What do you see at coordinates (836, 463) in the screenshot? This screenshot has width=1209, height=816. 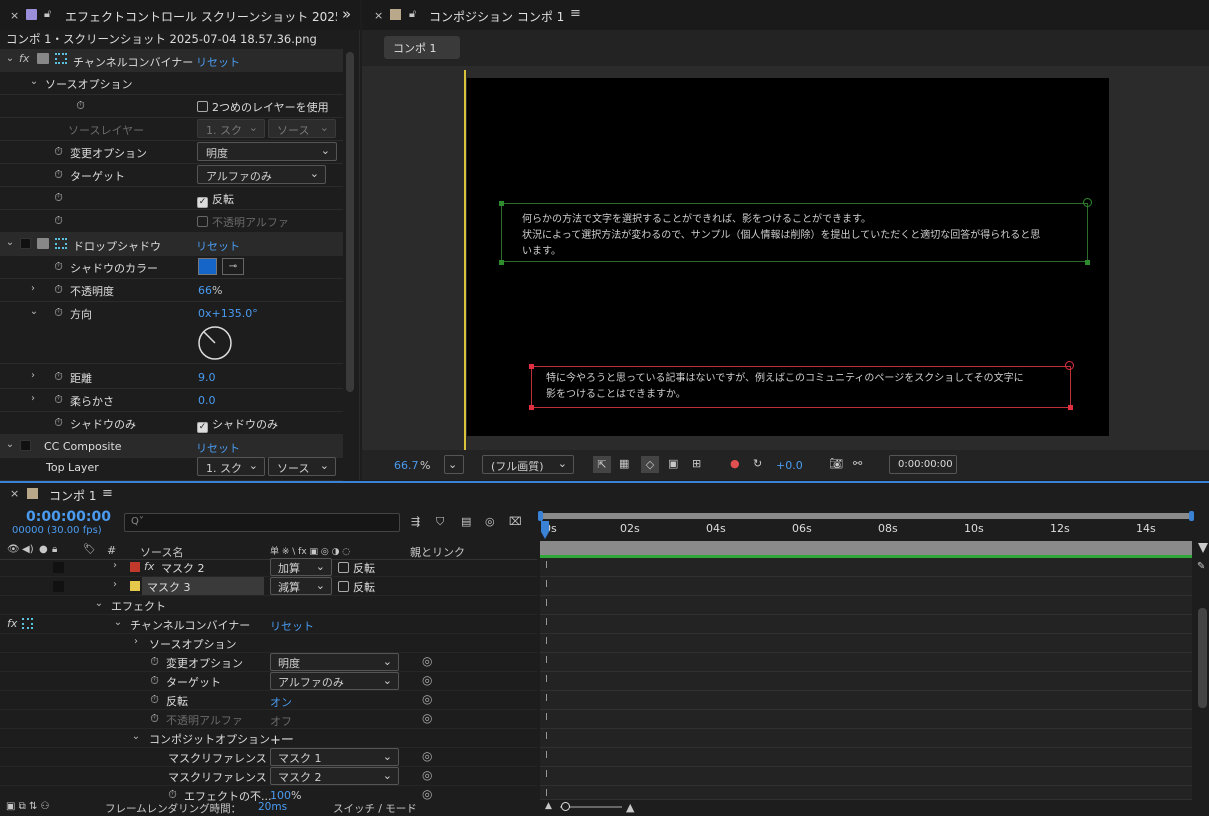 I see `snapshot-icon: 📷︎` at bounding box center [836, 463].